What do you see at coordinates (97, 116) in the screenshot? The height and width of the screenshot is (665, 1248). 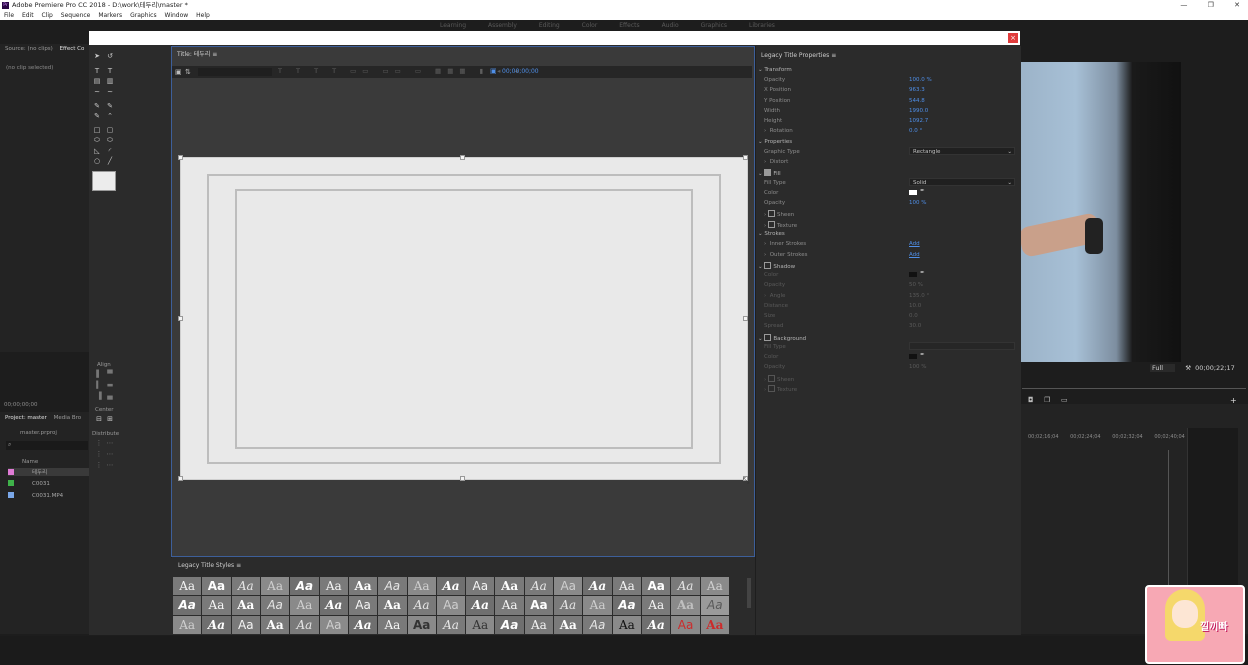 I see `add-anchor-tool-icon: ✎` at bounding box center [97, 116].